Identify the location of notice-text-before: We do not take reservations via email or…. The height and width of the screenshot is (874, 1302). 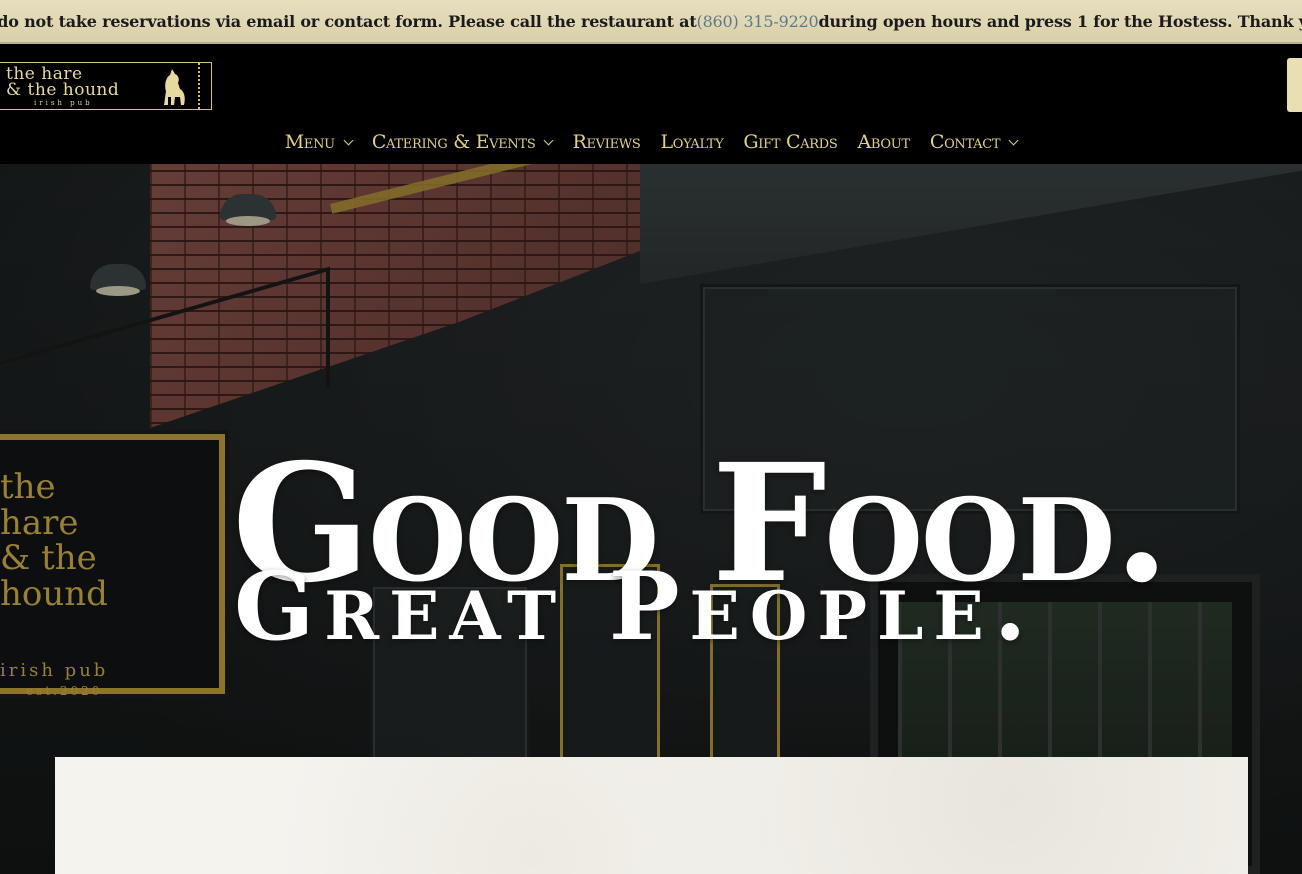
(348, 21).